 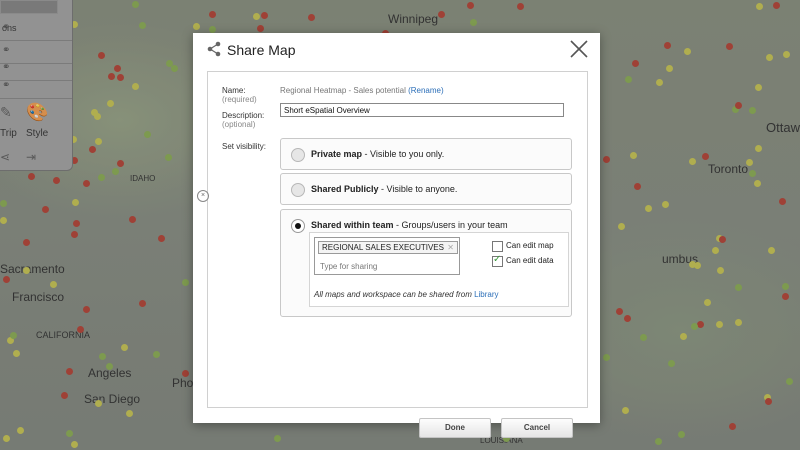 I want to click on can-edit-map-checkbox, so click(x=497, y=246).